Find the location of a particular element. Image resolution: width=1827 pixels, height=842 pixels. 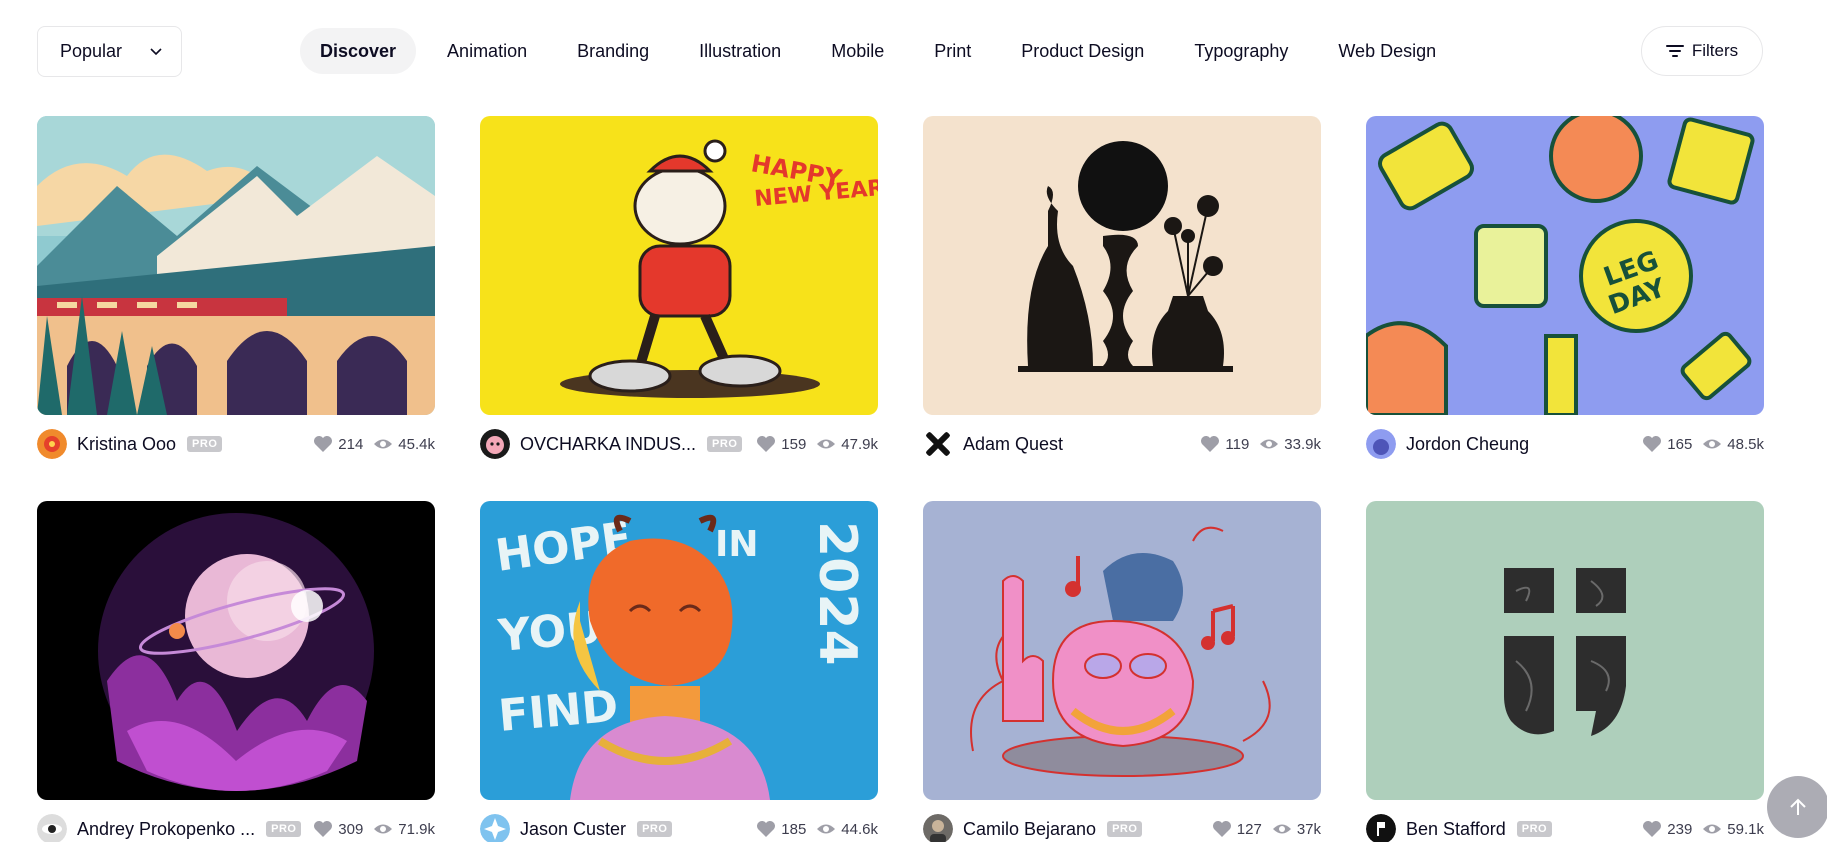

shot-card: Adam Quest 119 33.9k is located at coordinates (1122, 287).